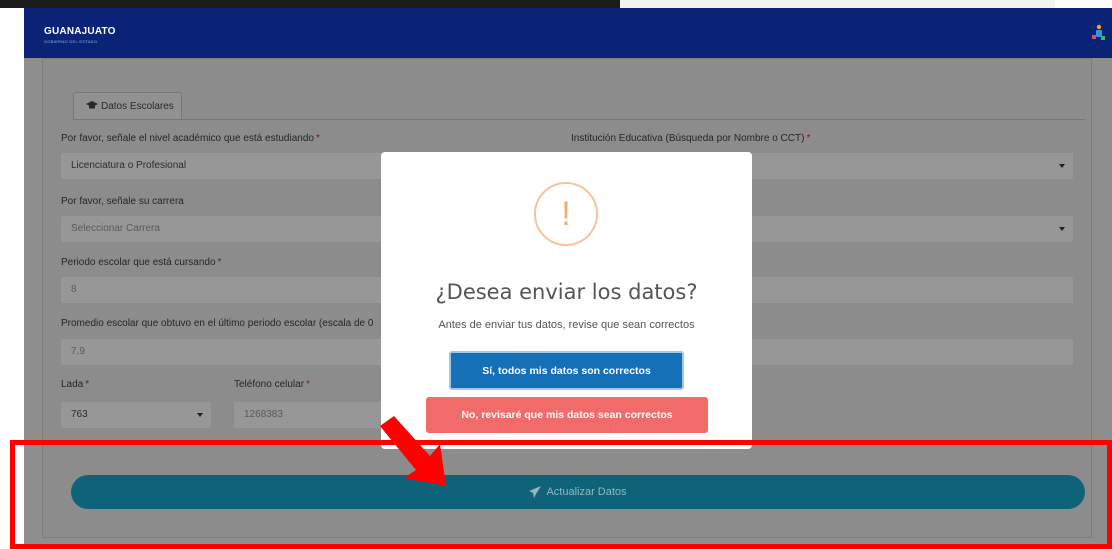 This screenshot has width=1112, height=549. What do you see at coordinates (12, 278) in the screenshot?
I see `left-margin` at bounding box center [12, 278].